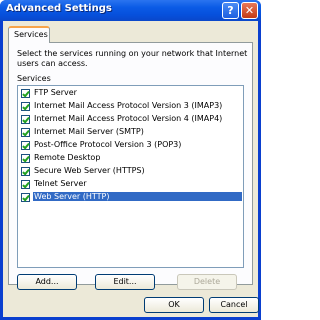 The width and height of the screenshot is (320, 320). What do you see at coordinates (137, 196) in the screenshot?
I see `service-label: Web Server (HTTP)` at bounding box center [137, 196].